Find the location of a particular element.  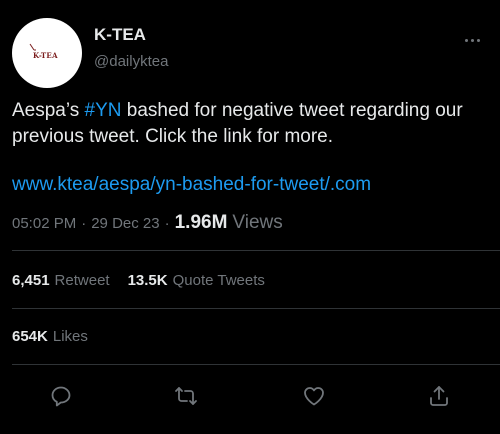

reply-button is located at coordinates (61, 396).